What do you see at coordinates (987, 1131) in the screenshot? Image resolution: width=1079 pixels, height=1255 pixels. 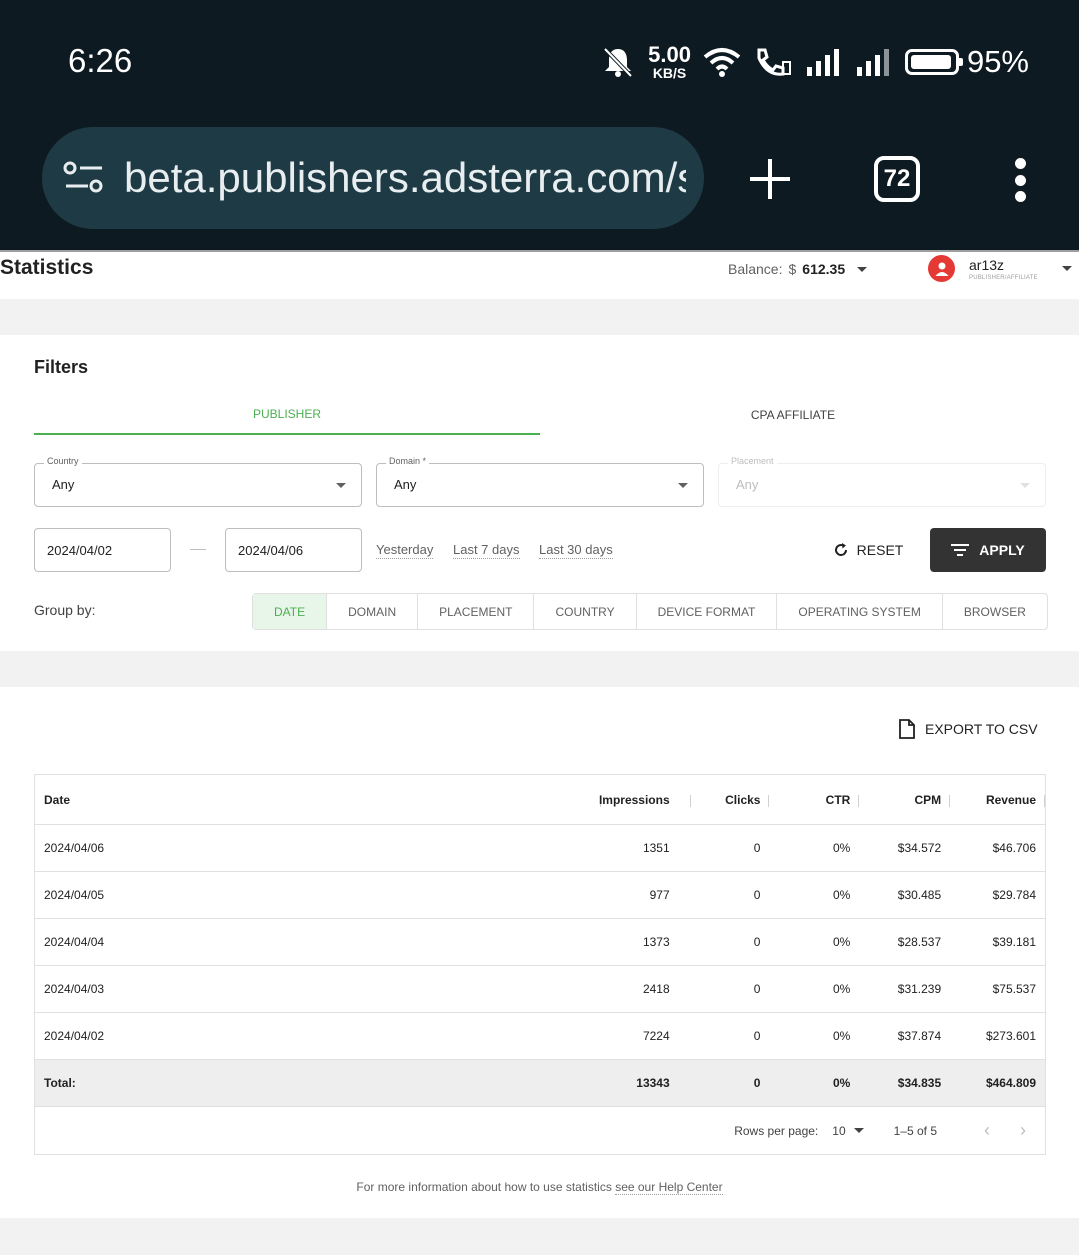 I see `previous-page-icon: ‹` at bounding box center [987, 1131].